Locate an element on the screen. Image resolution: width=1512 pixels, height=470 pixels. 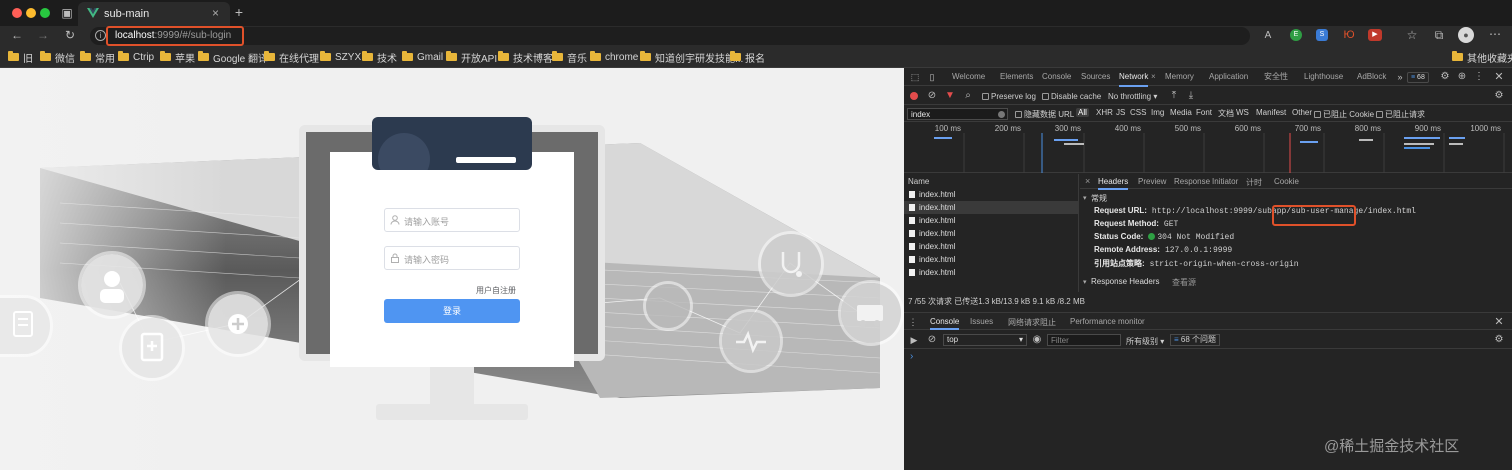
bookmark-item: Google 翻译 is located at coordinates (233, 57).